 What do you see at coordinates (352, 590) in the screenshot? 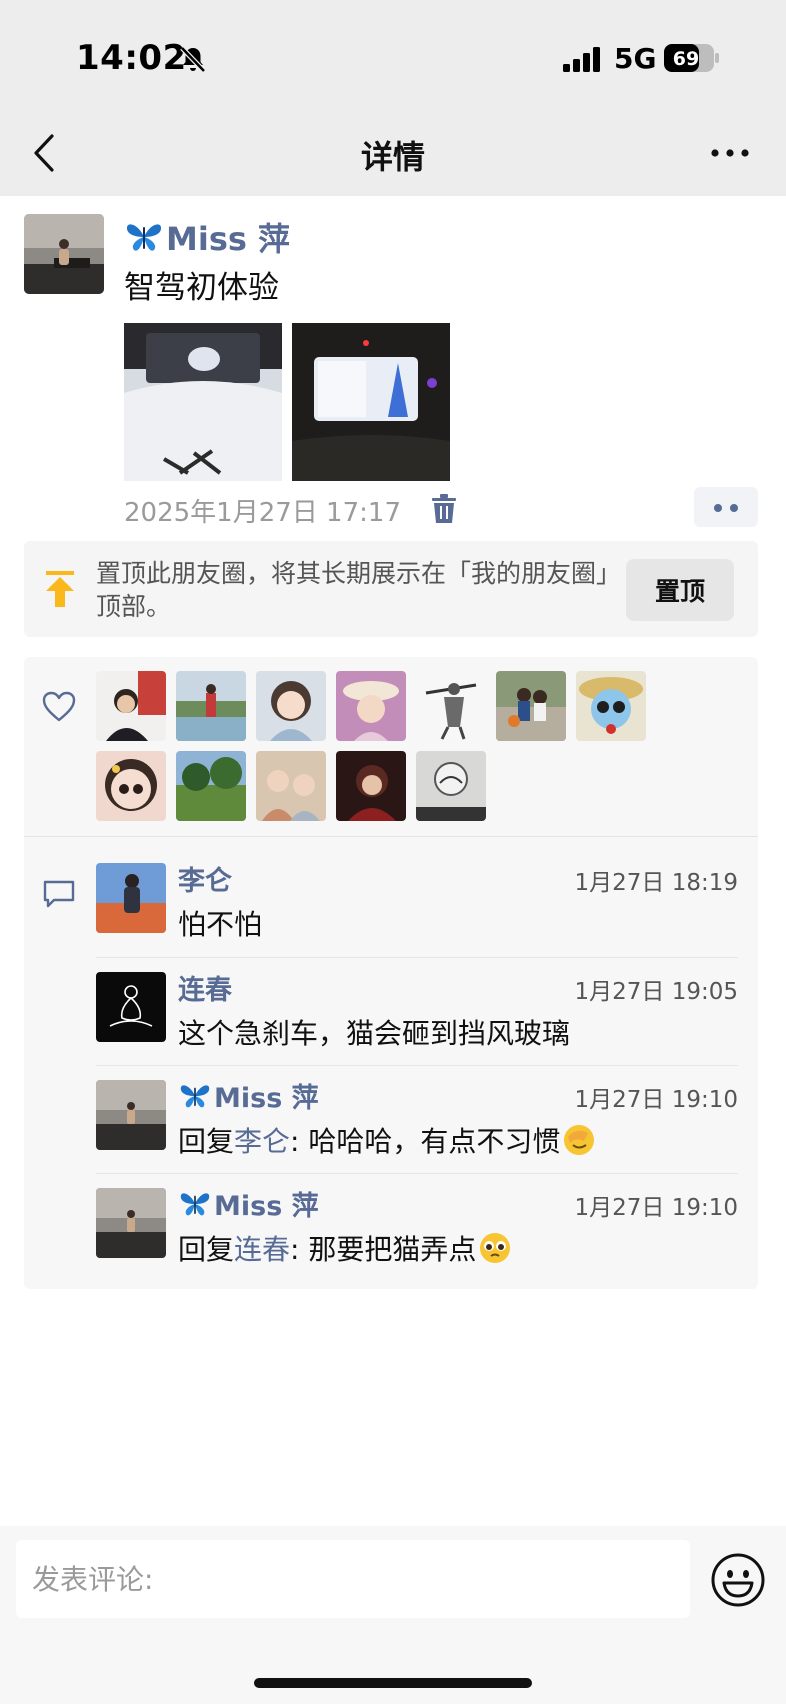
I see `pin-banner-text: 置顶此朋友圈，将其长期展示在「我的朋友圈」顶部。` at bounding box center [352, 590].